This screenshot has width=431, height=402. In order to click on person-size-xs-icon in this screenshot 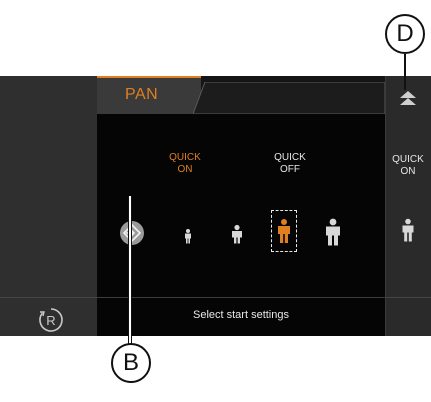, I will do `click(188, 236)`.